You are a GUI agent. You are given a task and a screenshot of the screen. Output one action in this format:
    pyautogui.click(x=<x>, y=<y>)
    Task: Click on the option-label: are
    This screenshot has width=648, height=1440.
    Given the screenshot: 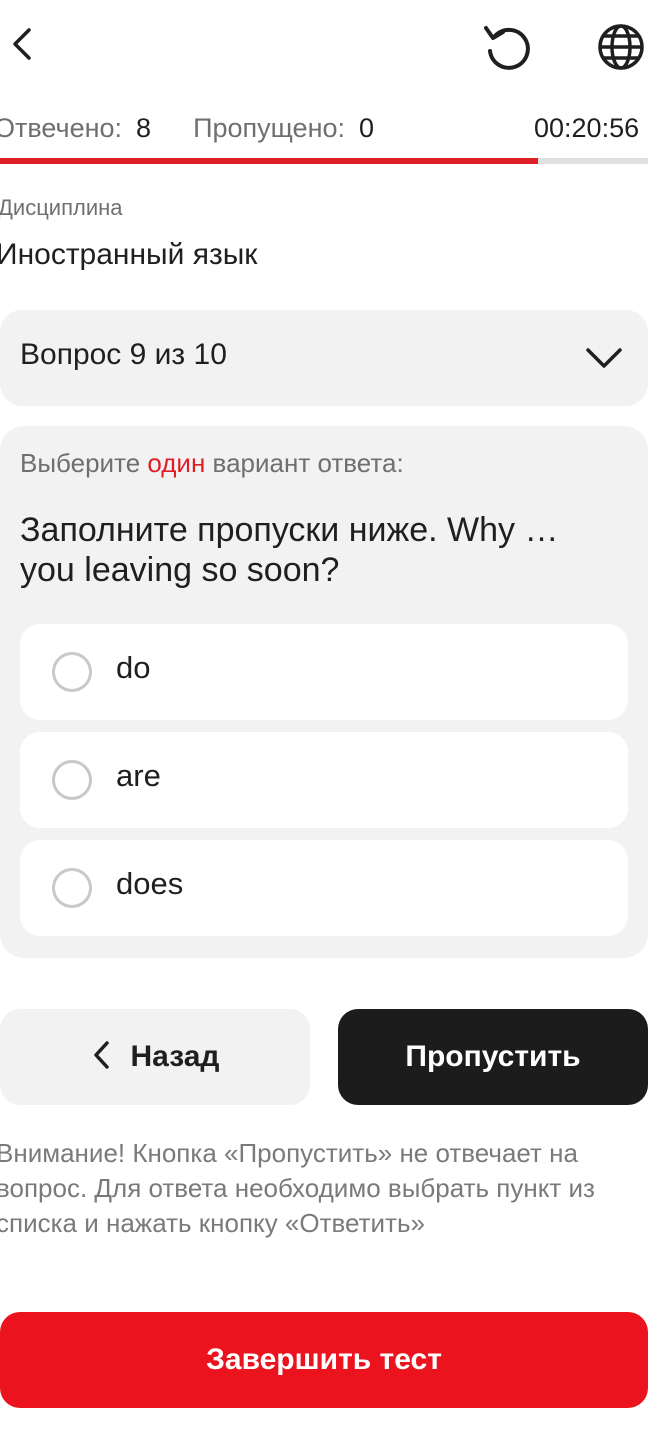 What is the action you would take?
    pyautogui.click(x=138, y=775)
    